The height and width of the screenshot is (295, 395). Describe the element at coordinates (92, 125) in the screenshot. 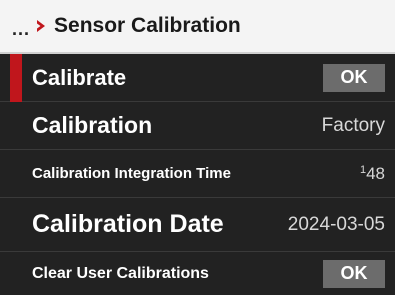

I see `menu-item-label: Calibration` at that location.